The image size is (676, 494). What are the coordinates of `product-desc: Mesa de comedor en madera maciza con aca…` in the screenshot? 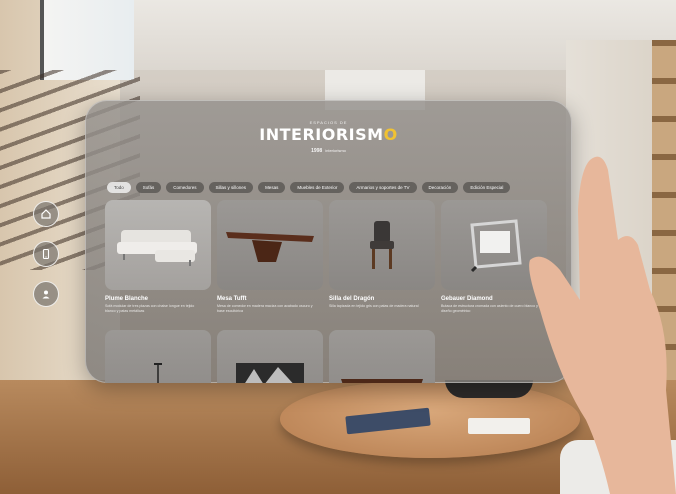 It's located at (265, 308).